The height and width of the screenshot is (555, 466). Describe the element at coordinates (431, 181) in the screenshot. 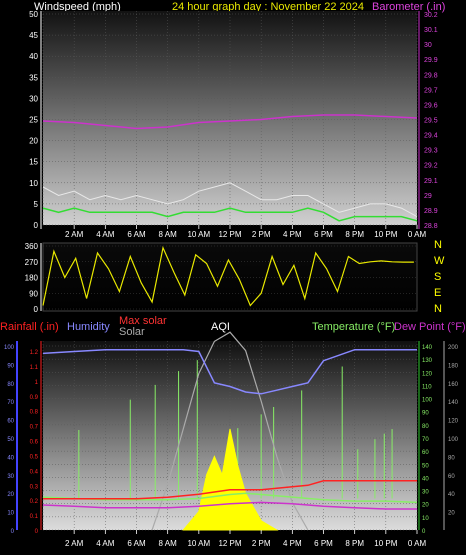

I see `barometer-tick-label: 29.1` at that location.